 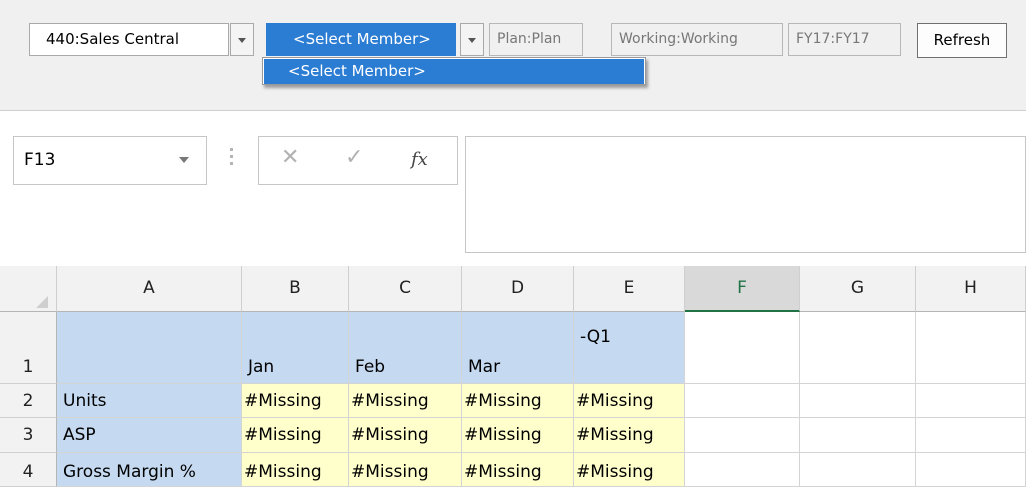 What do you see at coordinates (472, 39) in the screenshot?
I see `member-selector-arrow-icon` at bounding box center [472, 39].